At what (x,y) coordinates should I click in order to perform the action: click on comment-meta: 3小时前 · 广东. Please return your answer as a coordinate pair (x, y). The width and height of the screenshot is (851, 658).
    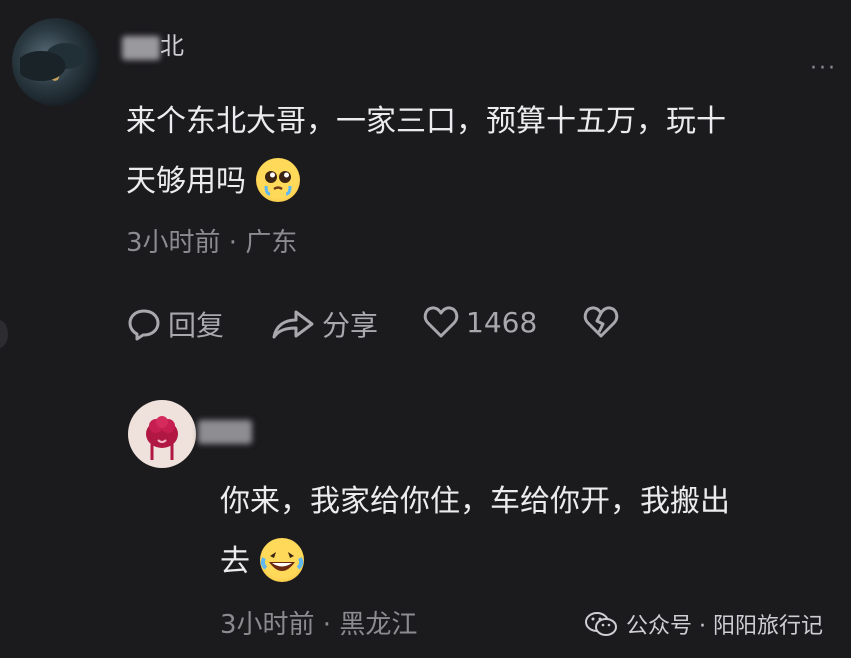
    Looking at the image, I should click on (212, 243).